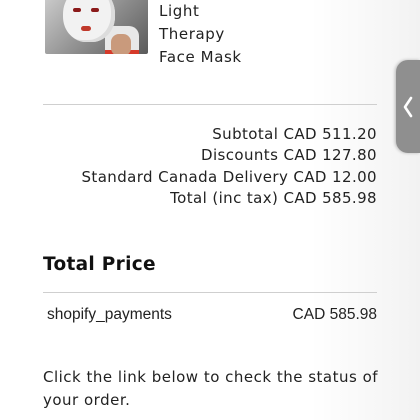 This screenshot has height=420, width=420. I want to click on product-name-line: Therapy, so click(192, 34).